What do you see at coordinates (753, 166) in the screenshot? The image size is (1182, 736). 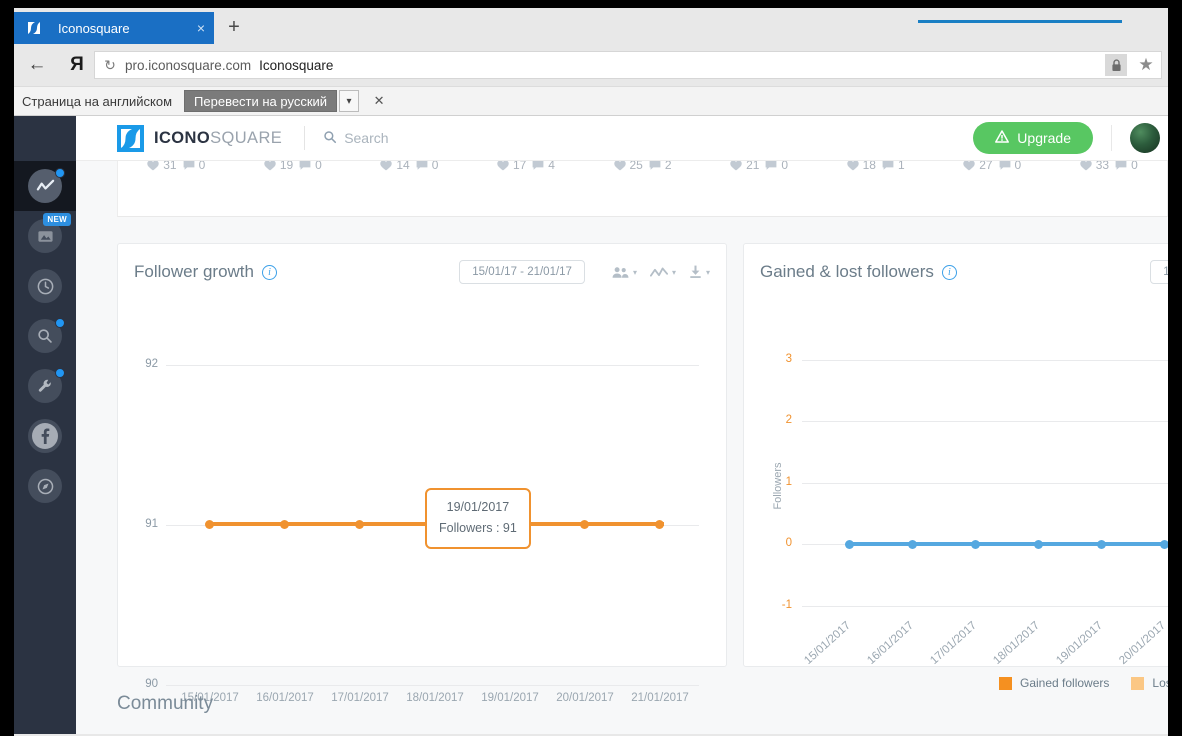 I see `likes-count: 21` at bounding box center [753, 166].